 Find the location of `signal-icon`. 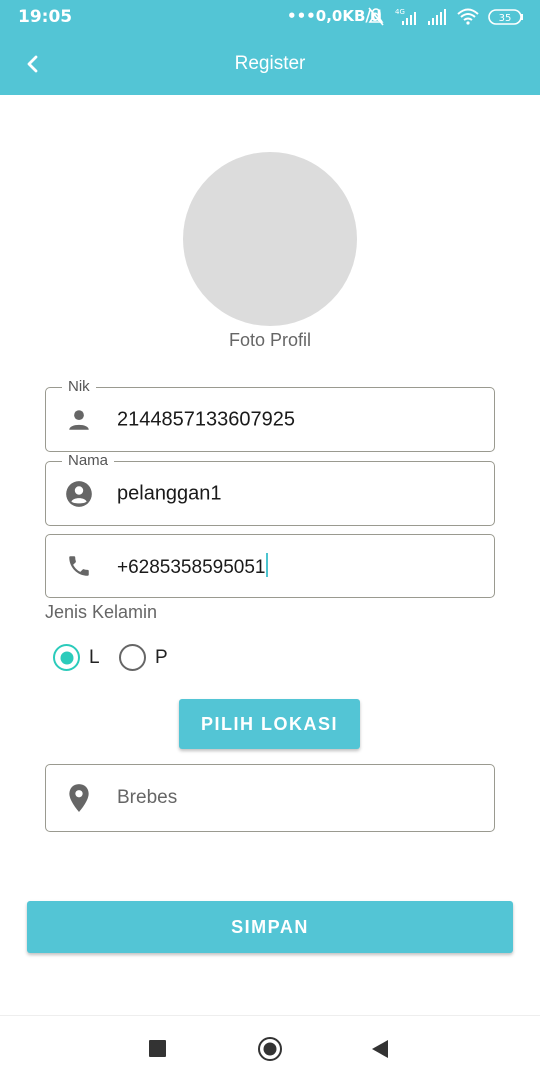

signal-icon is located at coordinates (437, 17).